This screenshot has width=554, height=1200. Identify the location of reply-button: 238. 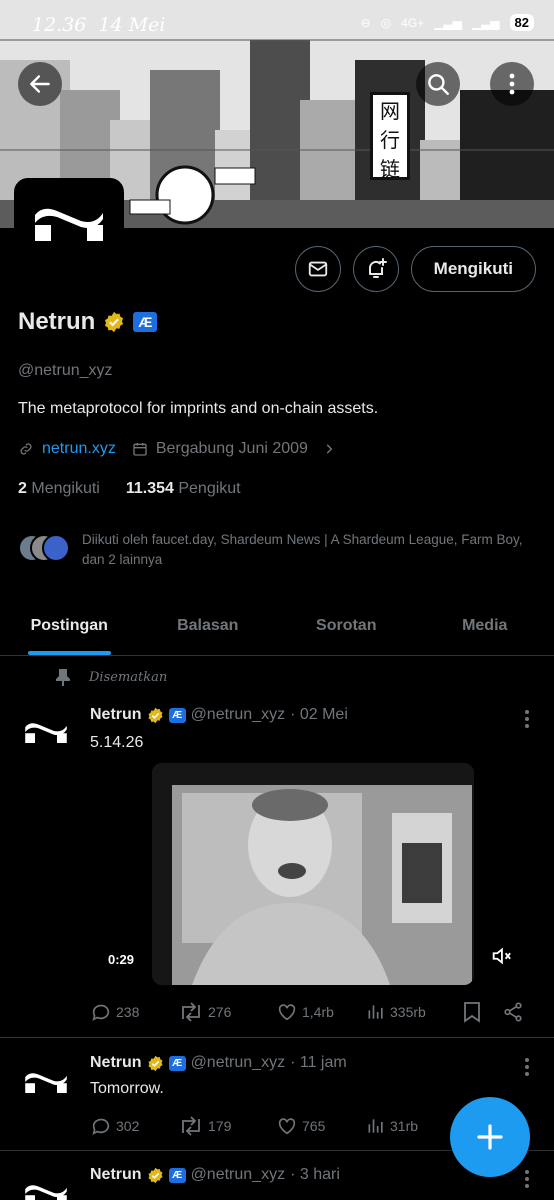
(134, 1012).